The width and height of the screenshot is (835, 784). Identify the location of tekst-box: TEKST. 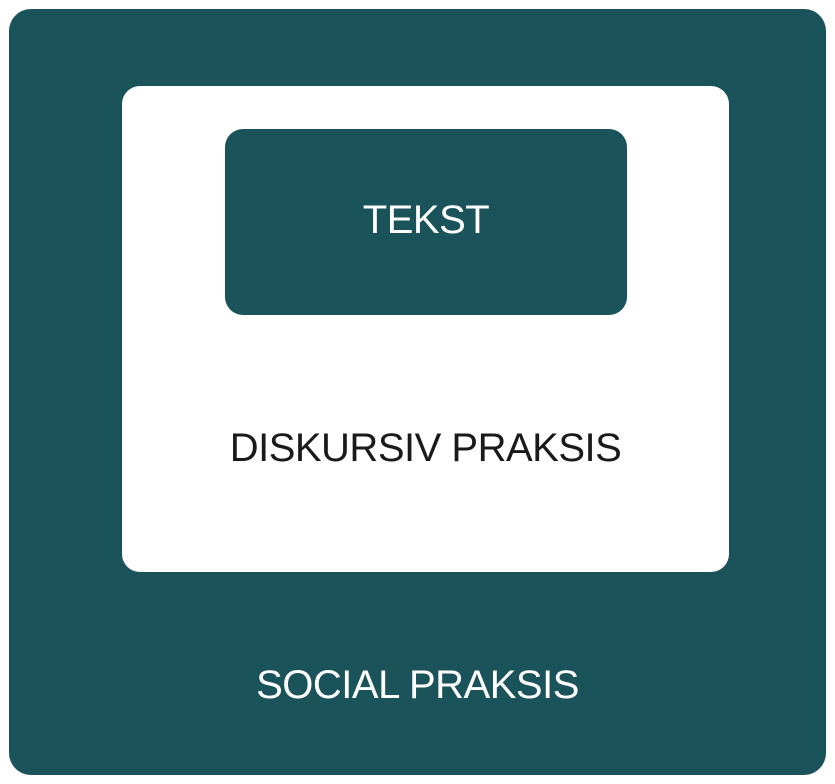
(426, 222).